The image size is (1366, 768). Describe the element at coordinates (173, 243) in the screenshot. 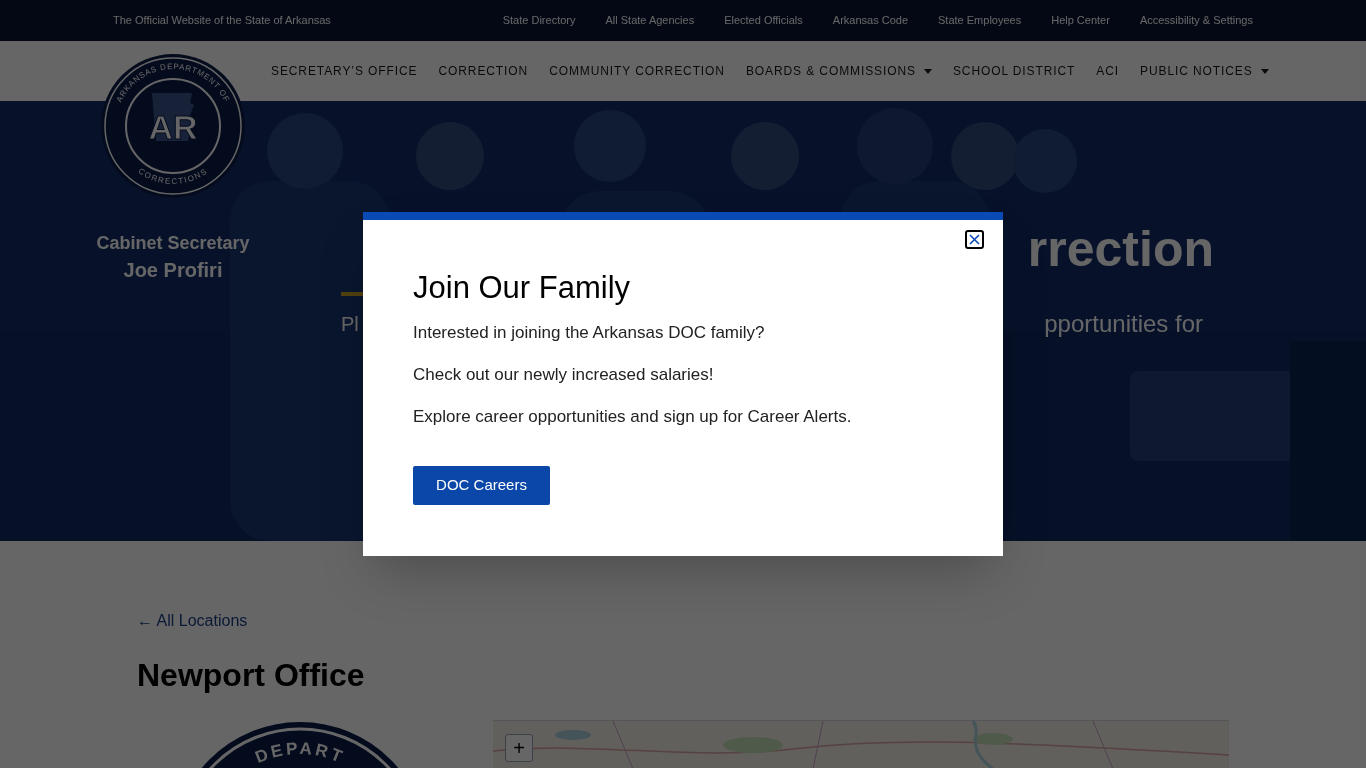

I see `secretary-title: Cabinet Secretary` at that location.